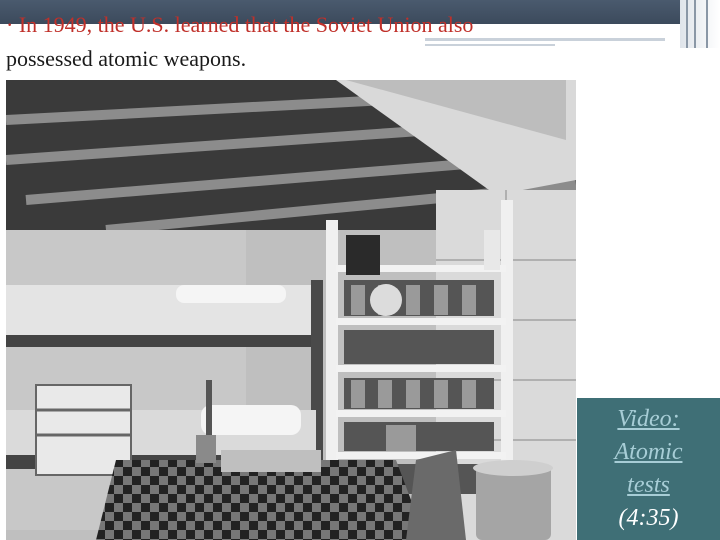 This screenshot has width=720, height=540. What do you see at coordinates (700, 24) in the screenshot?
I see `corner-decoration` at bounding box center [700, 24].